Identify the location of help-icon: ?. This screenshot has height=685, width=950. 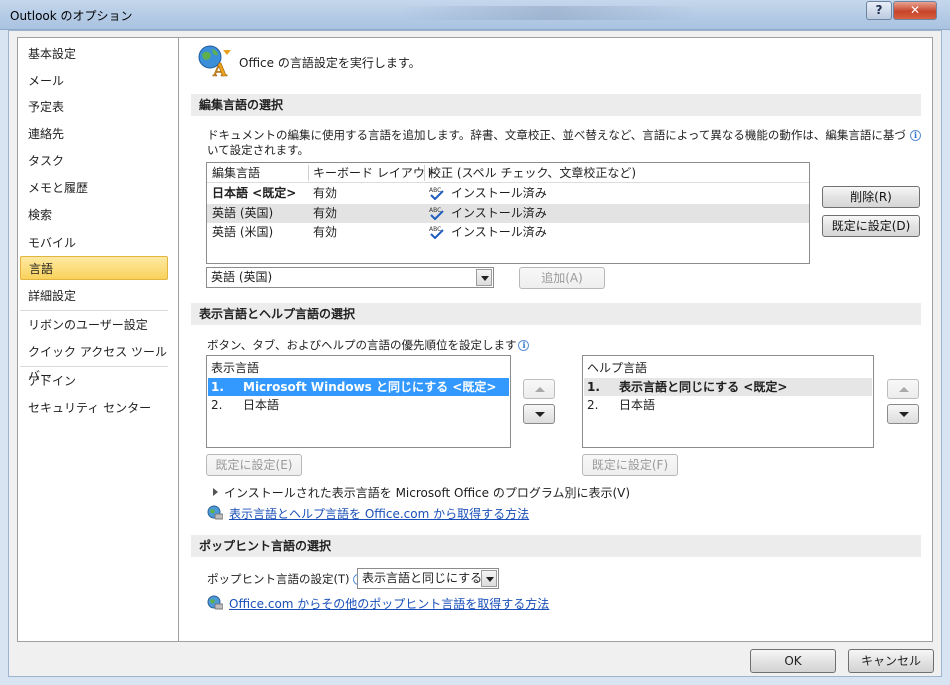
(879, 10).